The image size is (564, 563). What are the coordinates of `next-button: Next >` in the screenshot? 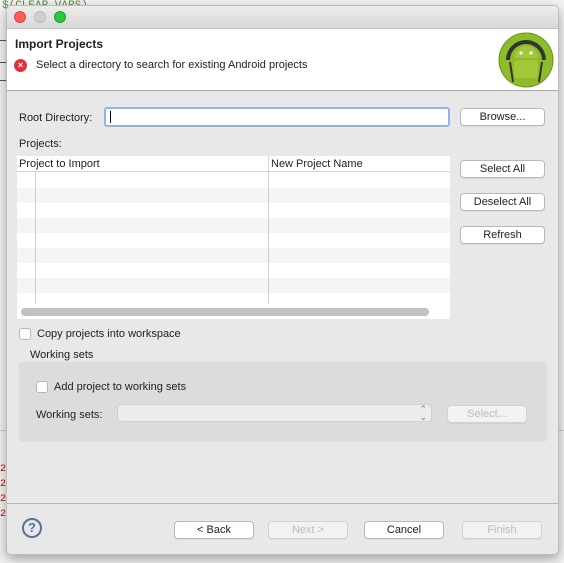 It's located at (308, 530).